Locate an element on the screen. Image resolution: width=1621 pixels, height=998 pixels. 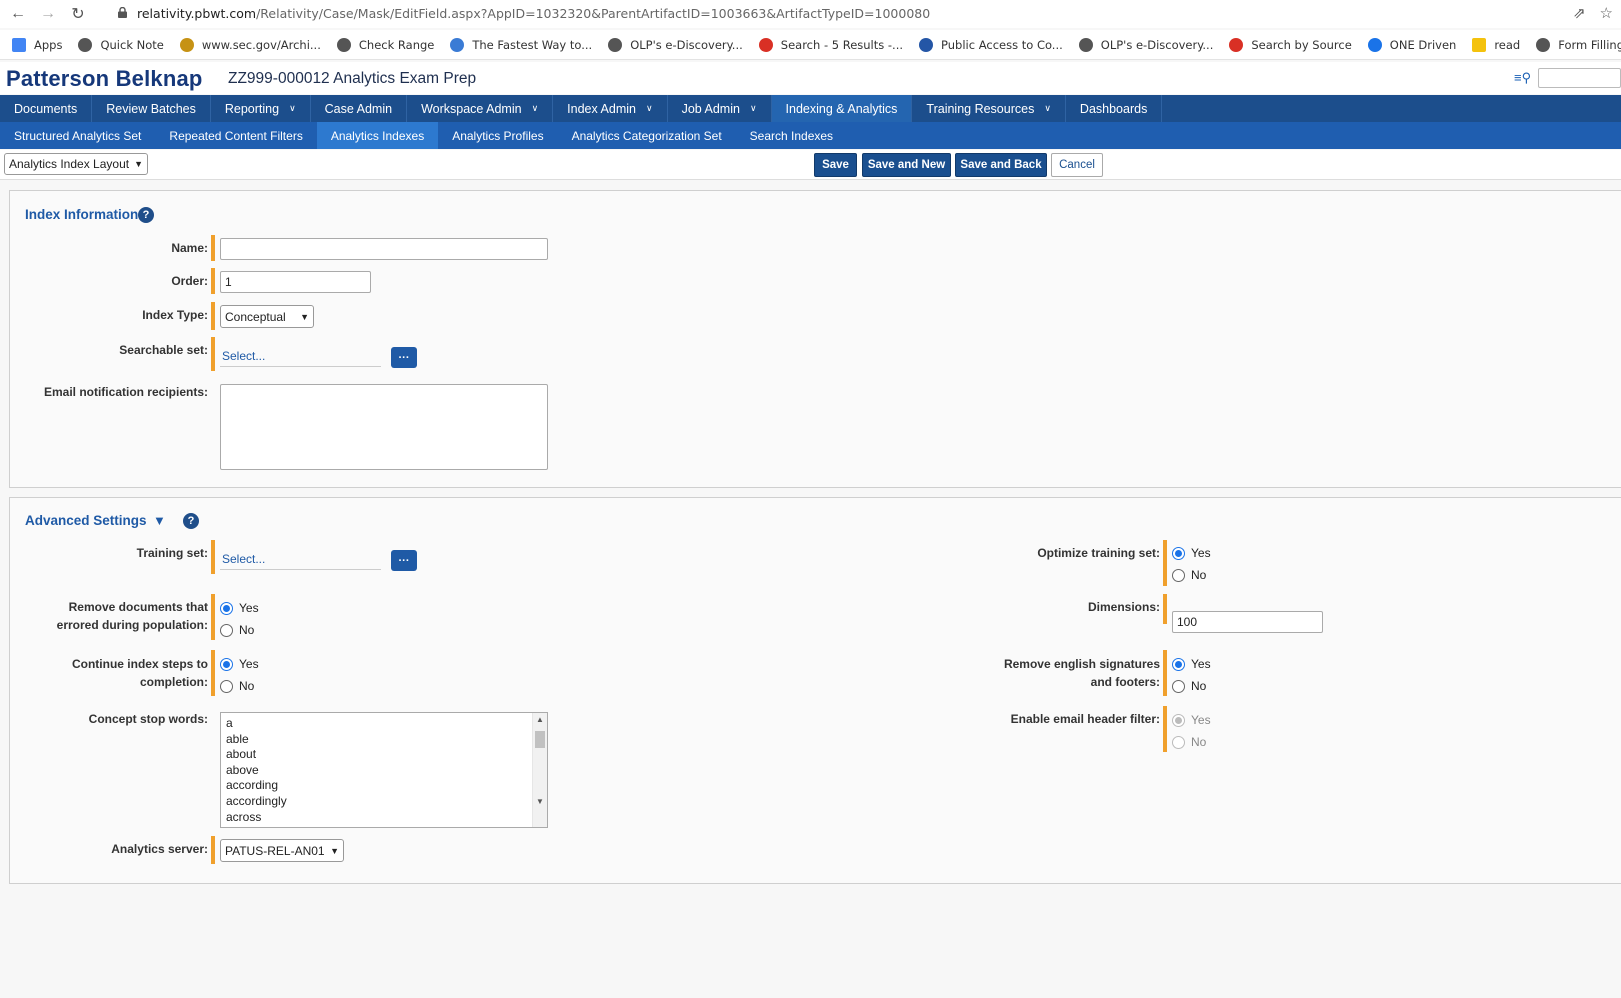
share-icon: ⇗ is located at coordinates (1579, 13).